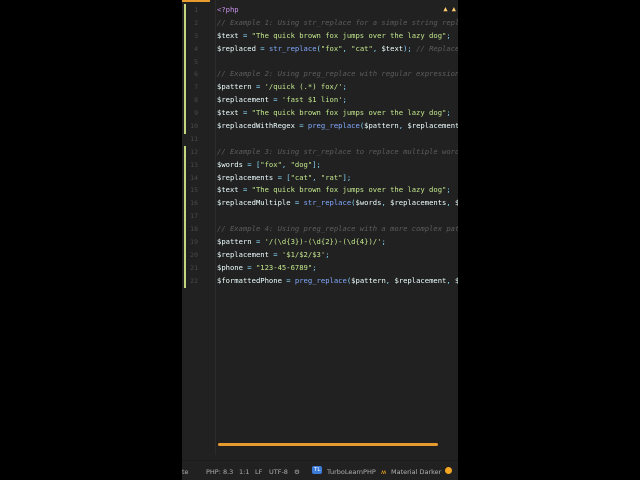  I want to click on settings-icon: ⚙, so click(297, 472).